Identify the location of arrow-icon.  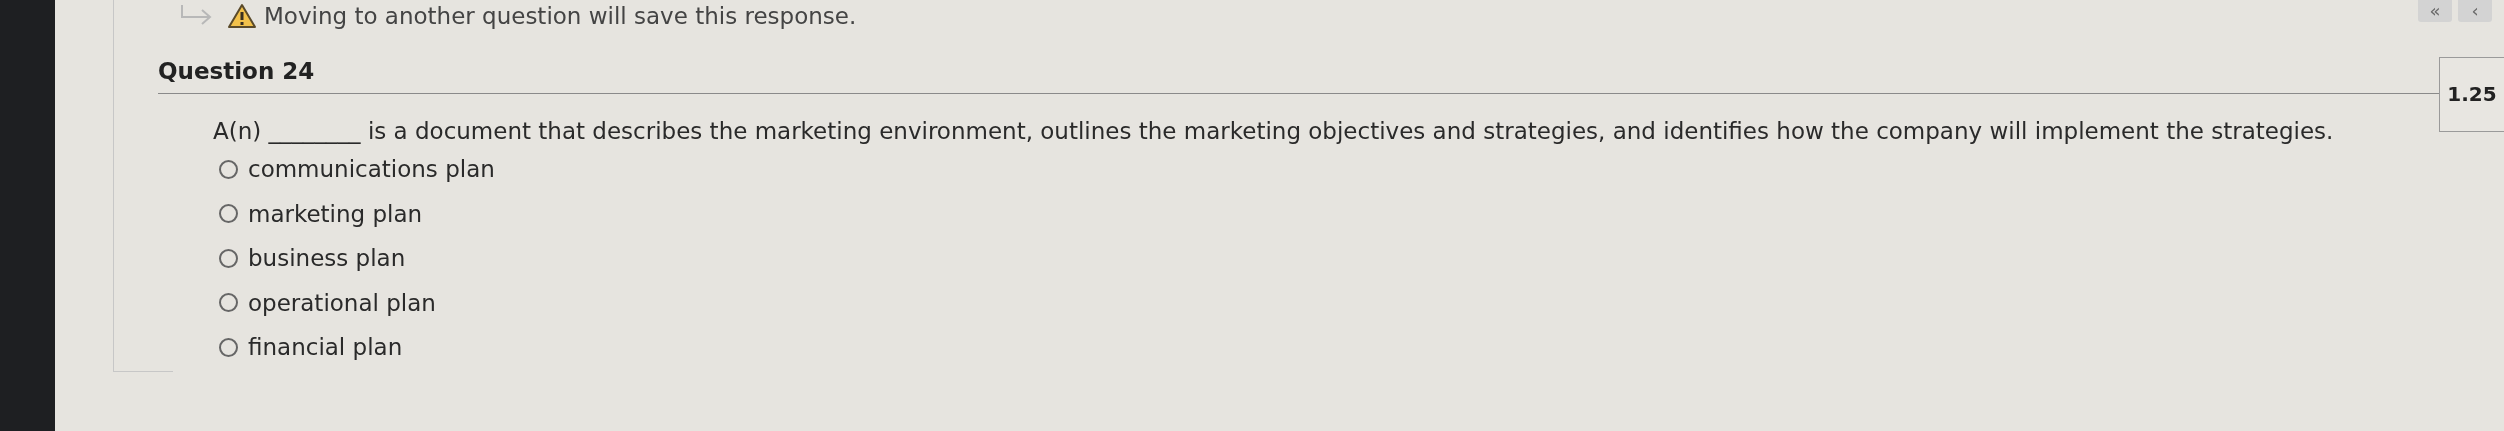
(197, 16).